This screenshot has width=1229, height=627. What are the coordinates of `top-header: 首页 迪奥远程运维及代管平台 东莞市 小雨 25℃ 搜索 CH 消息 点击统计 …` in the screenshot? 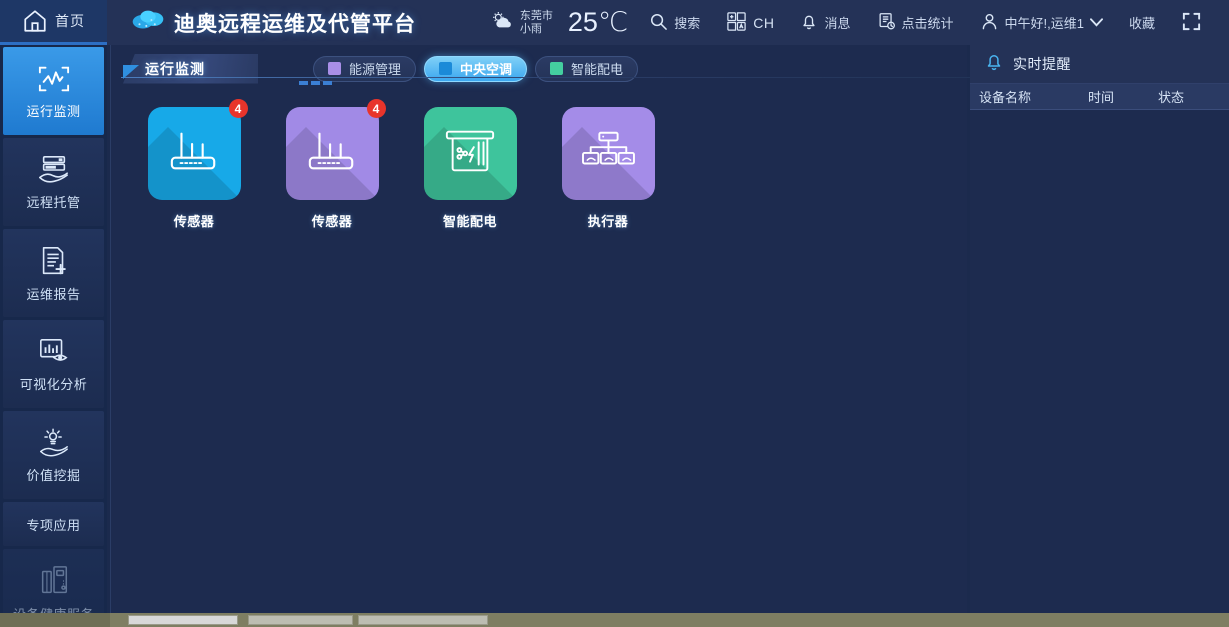 It's located at (614, 22).